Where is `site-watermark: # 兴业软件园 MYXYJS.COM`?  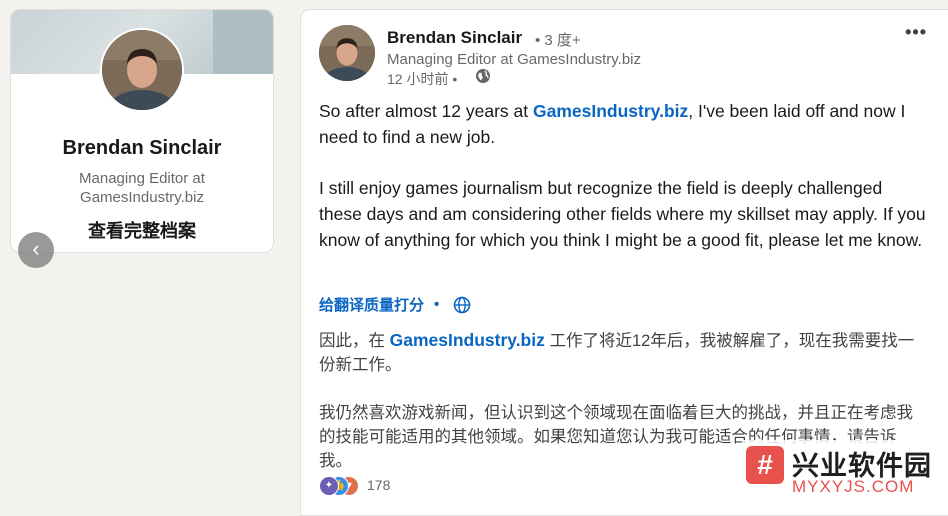
site-watermark: # 兴业软件园 MYXYJS.COM is located at coordinates (845, 472).